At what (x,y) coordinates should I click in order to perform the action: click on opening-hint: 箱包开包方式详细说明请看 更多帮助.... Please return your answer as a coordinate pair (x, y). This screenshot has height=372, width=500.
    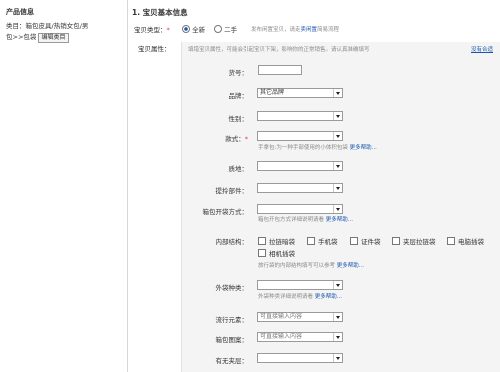
    Looking at the image, I should click on (306, 220).